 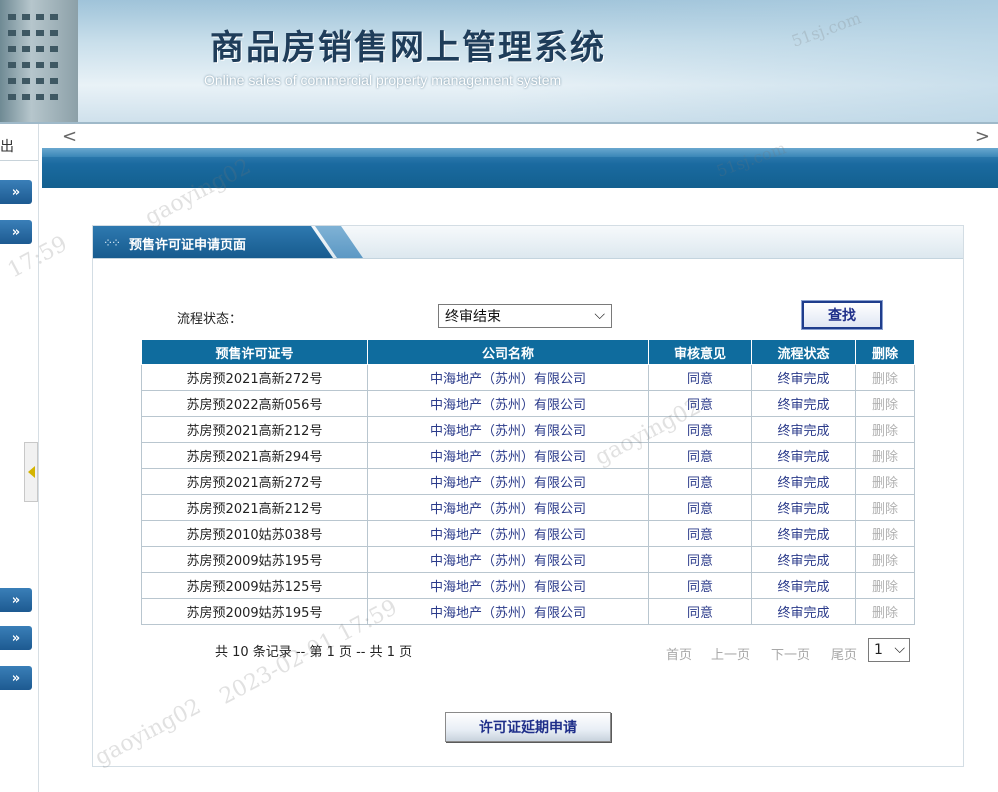 I want to click on permit-cell: 苏房预2022高新056号, so click(x=254, y=403).